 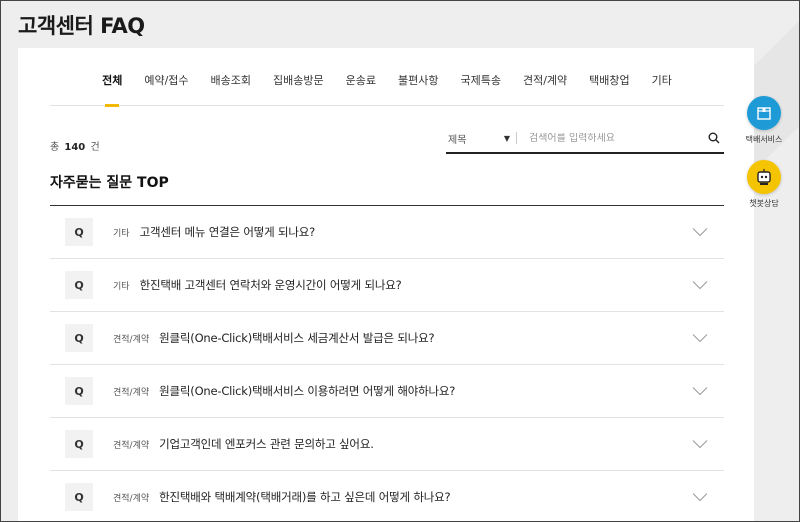 I want to click on parcel-service-label: 택배서비스, so click(x=764, y=139).